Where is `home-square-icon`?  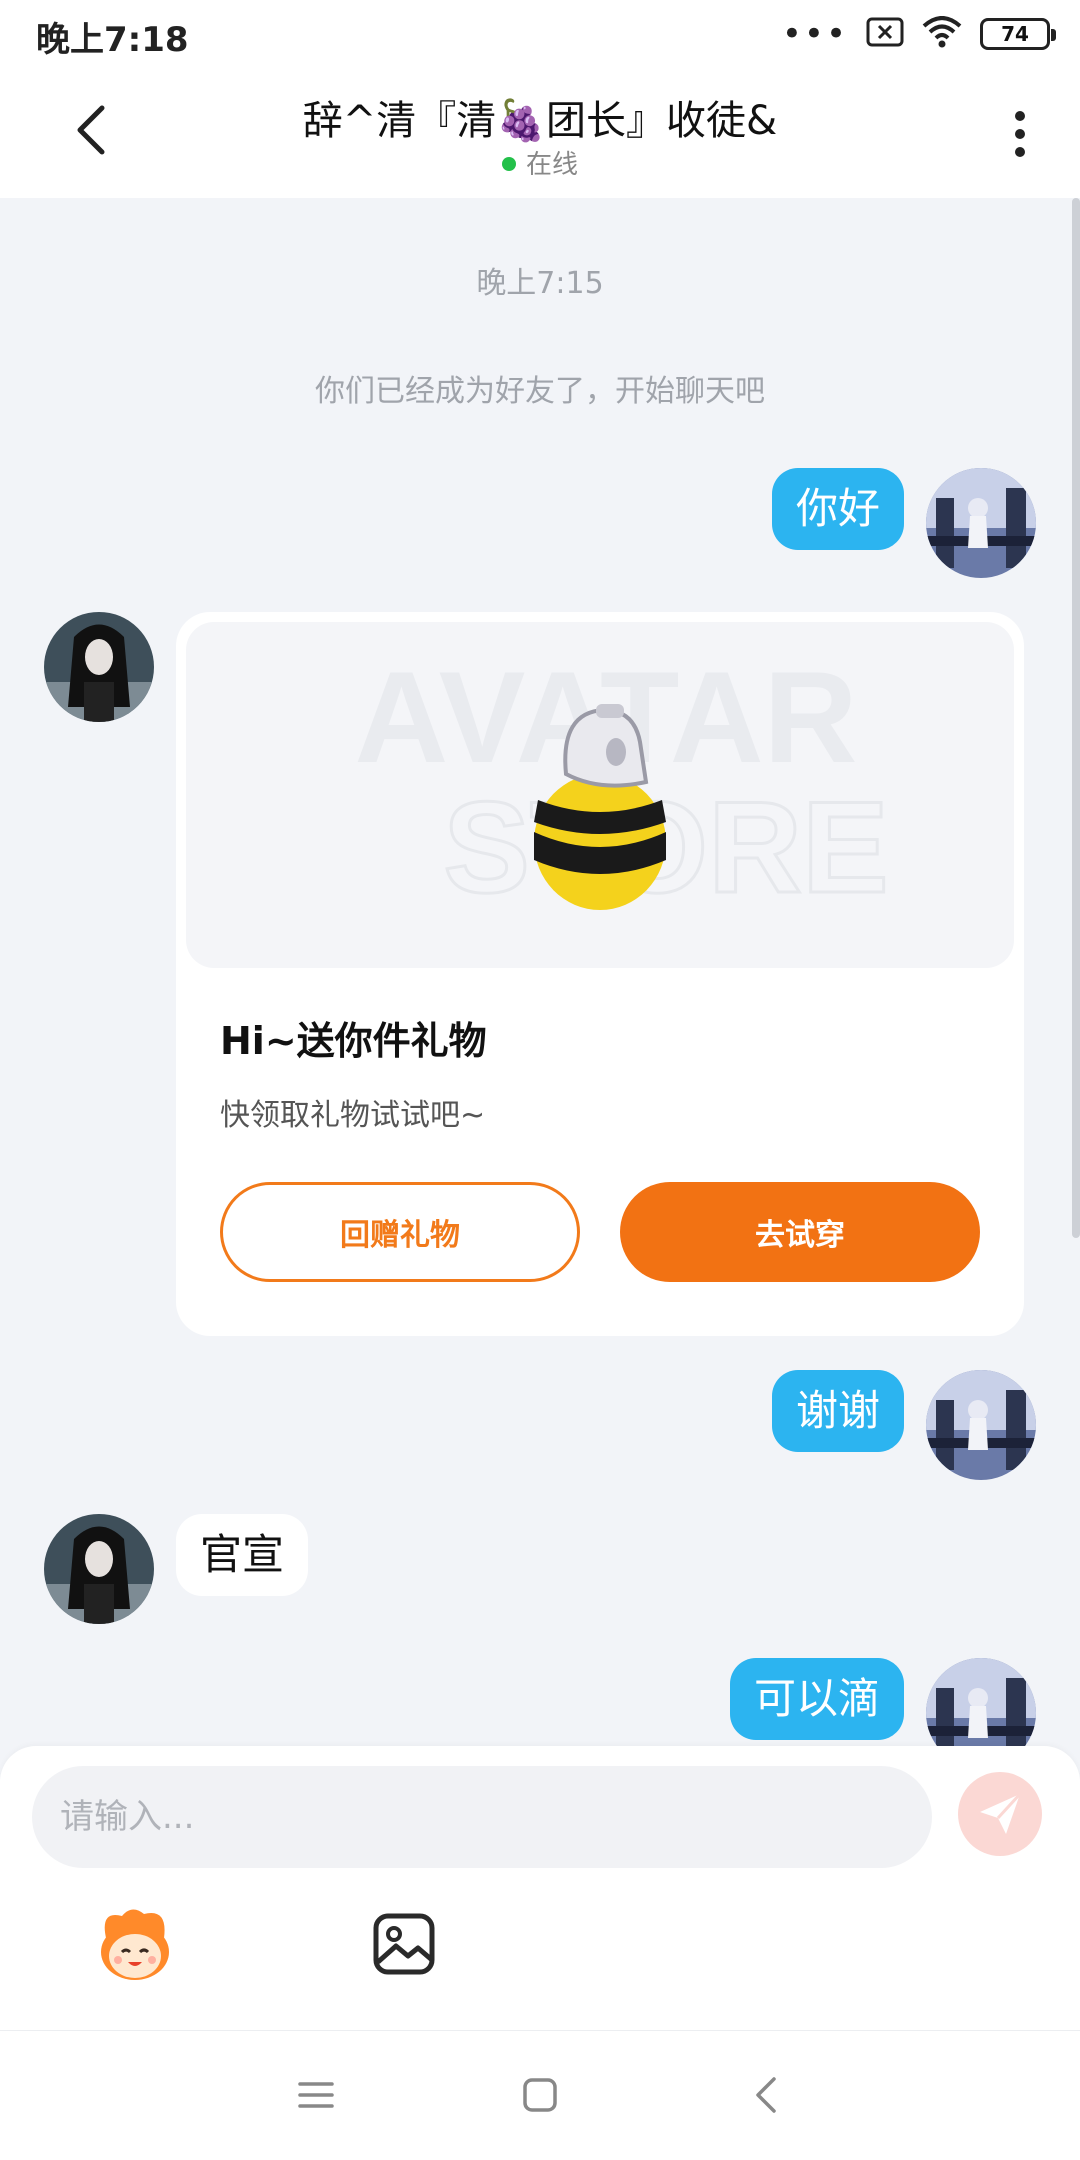 home-square-icon is located at coordinates (540, 2095).